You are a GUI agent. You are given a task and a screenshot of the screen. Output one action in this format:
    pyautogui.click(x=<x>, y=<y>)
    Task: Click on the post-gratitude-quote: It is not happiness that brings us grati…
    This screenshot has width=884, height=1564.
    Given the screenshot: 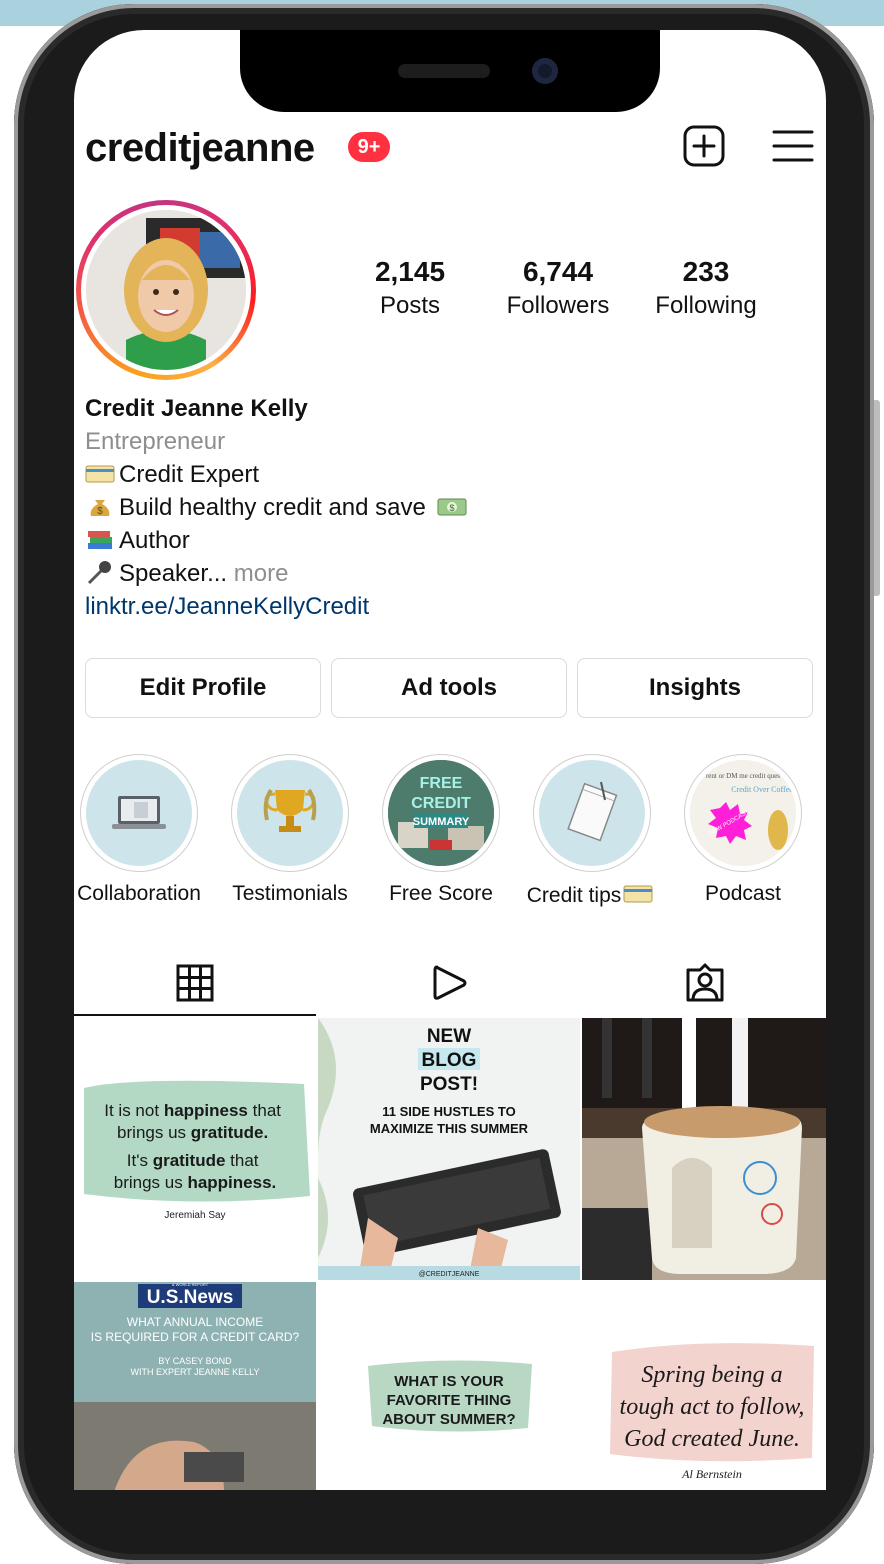 What is the action you would take?
    pyautogui.click(x=195, y=1149)
    